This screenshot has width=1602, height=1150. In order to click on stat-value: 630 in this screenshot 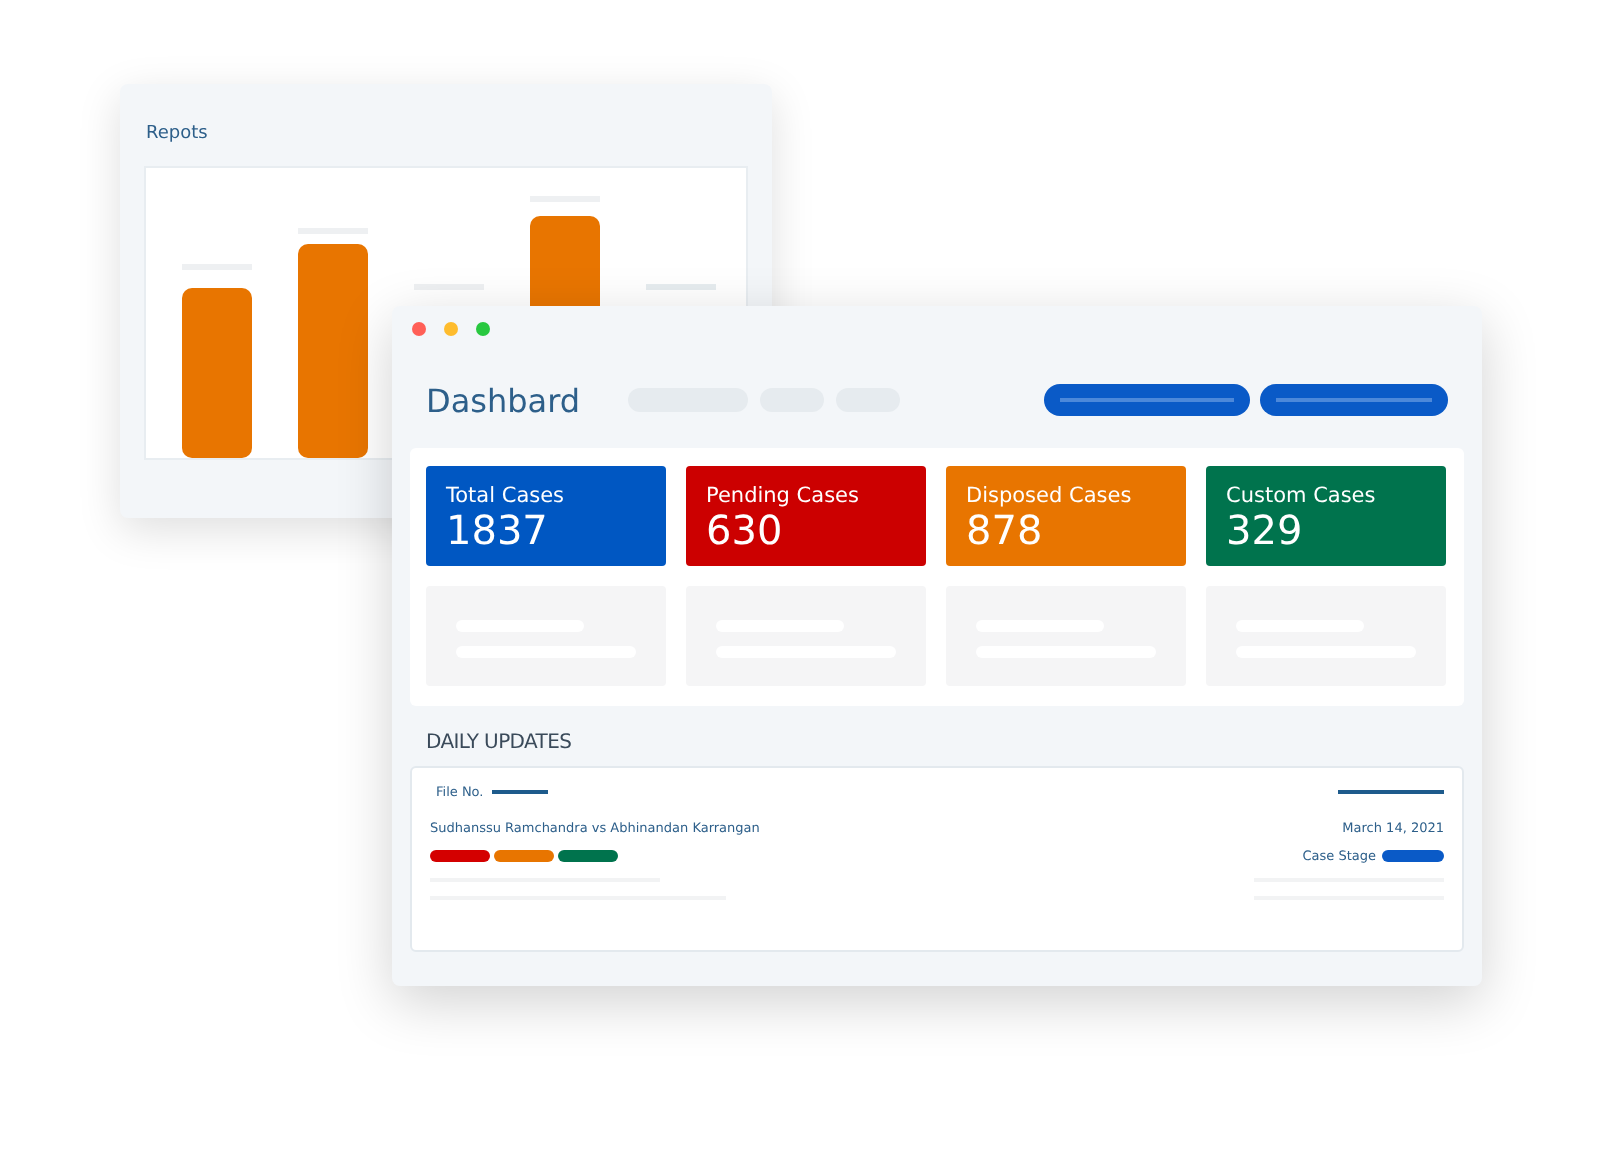, I will do `click(744, 530)`.